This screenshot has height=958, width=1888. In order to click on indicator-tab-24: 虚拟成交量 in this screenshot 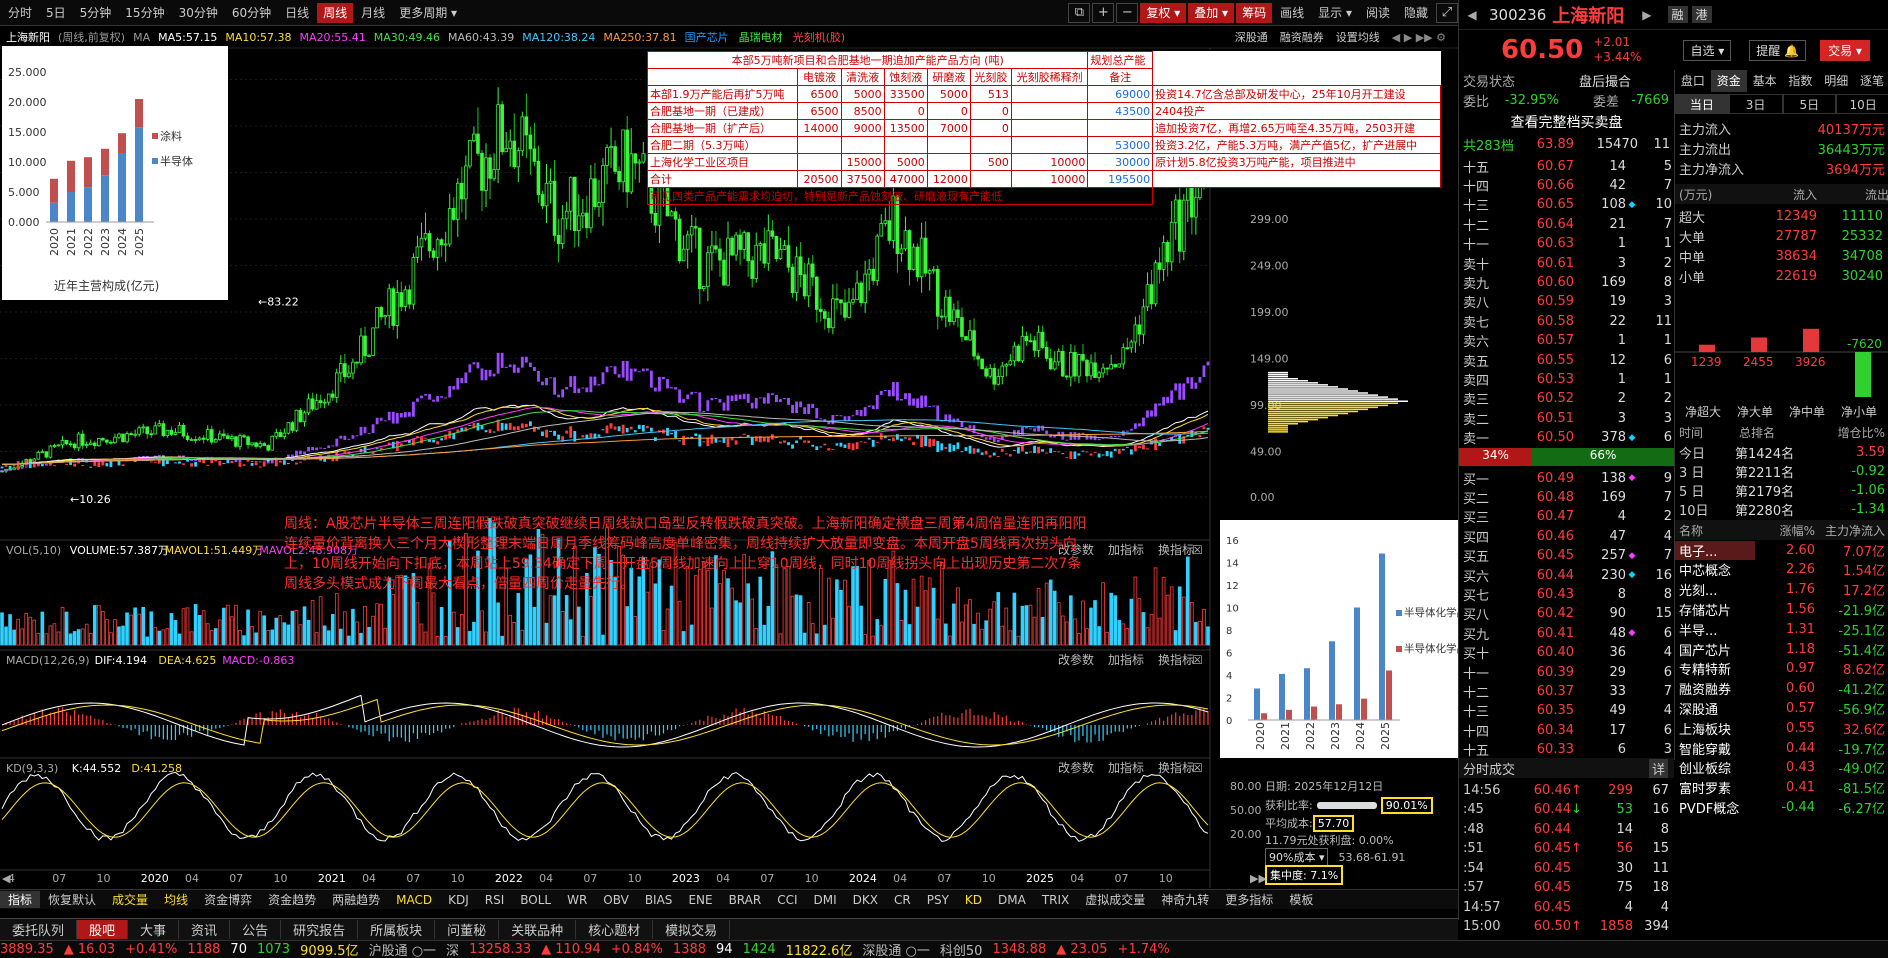, I will do `click(1115, 899)`.